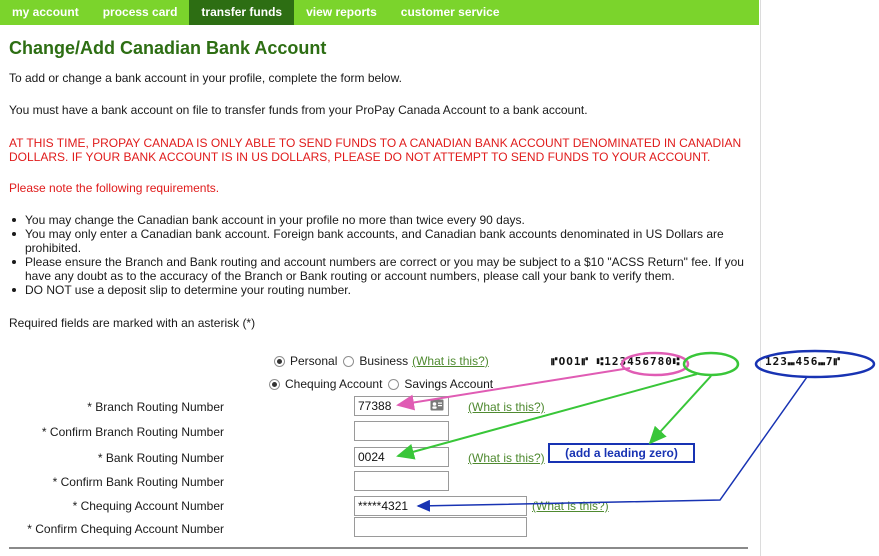 The height and width of the screenshot is (556, 879). What do you see at coordinates (570, 506) in the screenshot?
I see `chequing-account-help-link: (What is this?)` at bounding box center [570, 506].